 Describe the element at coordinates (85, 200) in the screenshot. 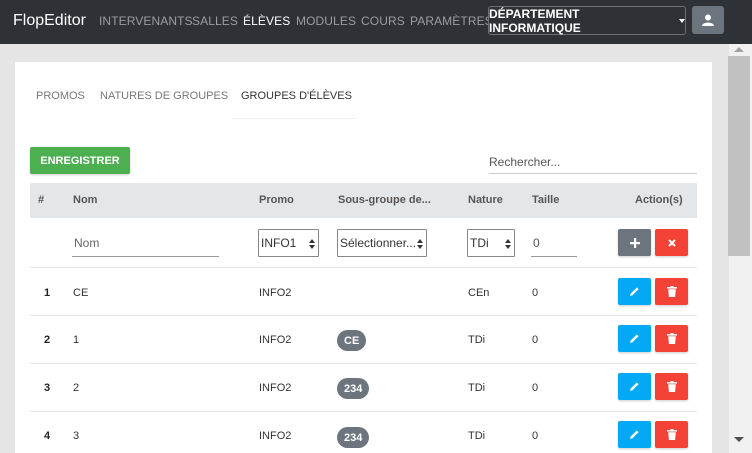

I see `column-header-nom: Nom` at that location.